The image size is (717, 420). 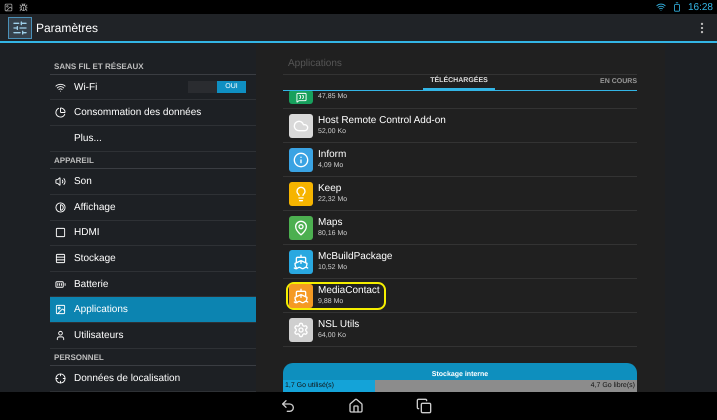 What do you see at coordinates (301, 330) in the screenshot?
I see `gear-icon` at bounding box center [301, 330].